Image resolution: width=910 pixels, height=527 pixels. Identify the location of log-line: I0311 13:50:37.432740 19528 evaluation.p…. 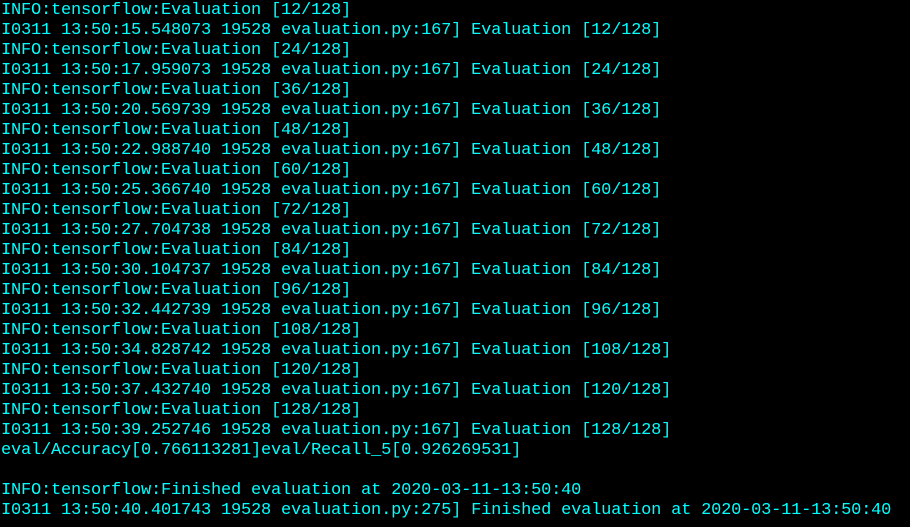
(336, 390).